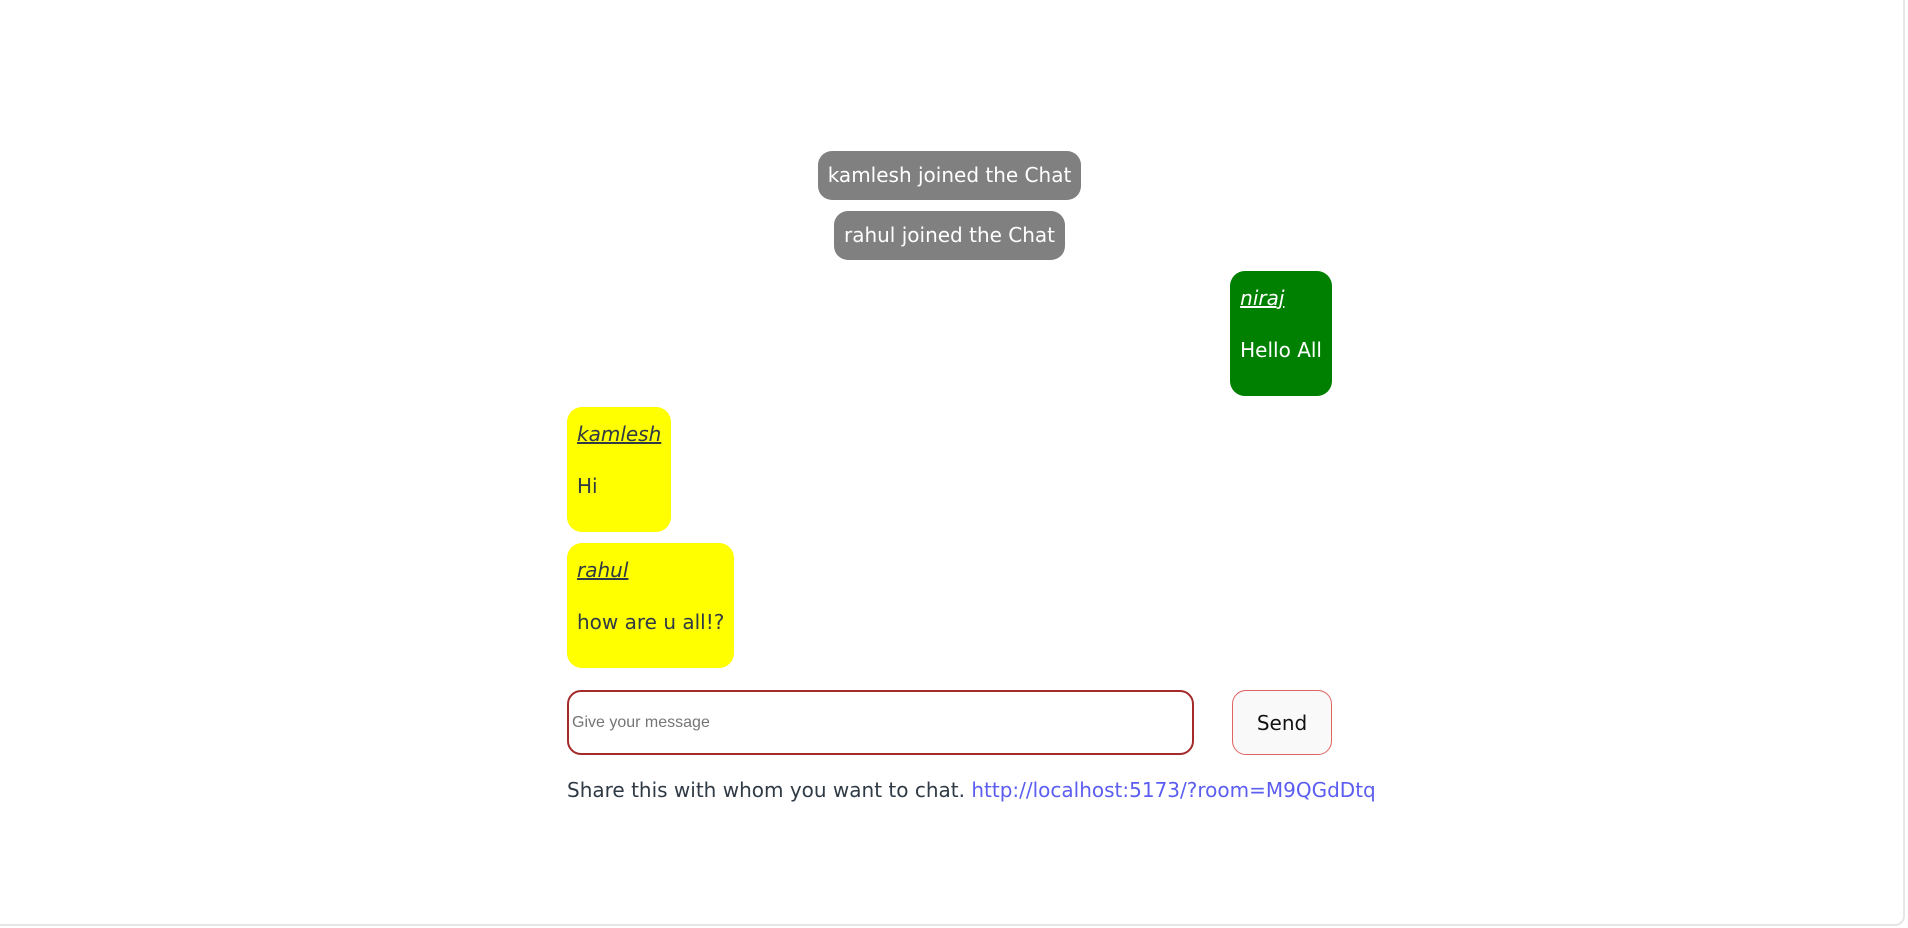 The height and width of the screenshot is (928, 1908). I want to click on message-bubble-own: niraj Hello All, so click(1281, 333).